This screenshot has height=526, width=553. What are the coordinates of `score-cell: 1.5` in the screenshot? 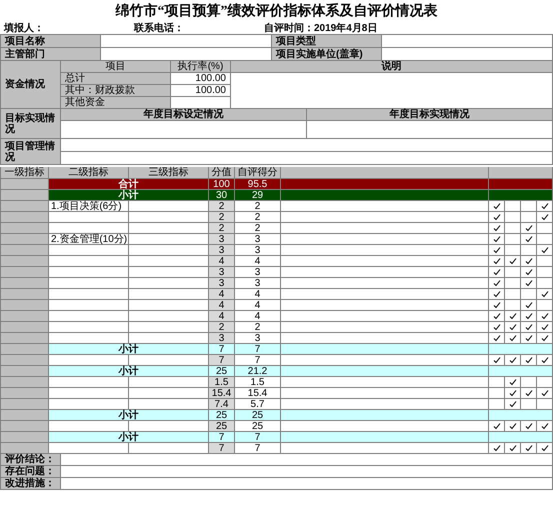 It's located at (222, 382).